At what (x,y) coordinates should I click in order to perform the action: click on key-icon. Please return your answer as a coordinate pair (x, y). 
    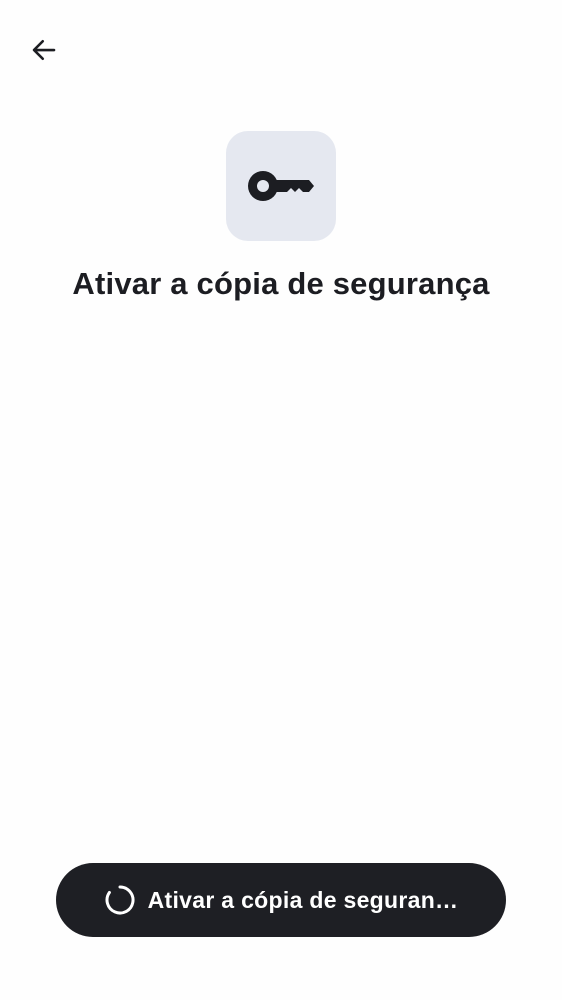
    Looking at the image, I should click on (281, 186).